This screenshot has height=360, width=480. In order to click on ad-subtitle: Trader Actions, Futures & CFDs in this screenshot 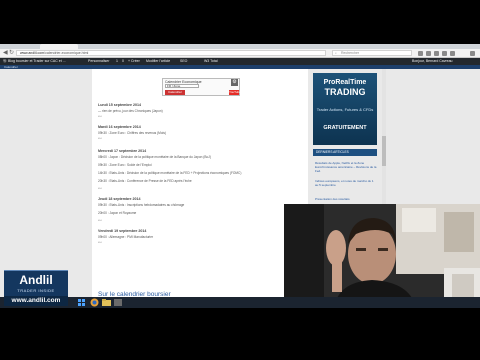, I will do `click(345, 109)`.